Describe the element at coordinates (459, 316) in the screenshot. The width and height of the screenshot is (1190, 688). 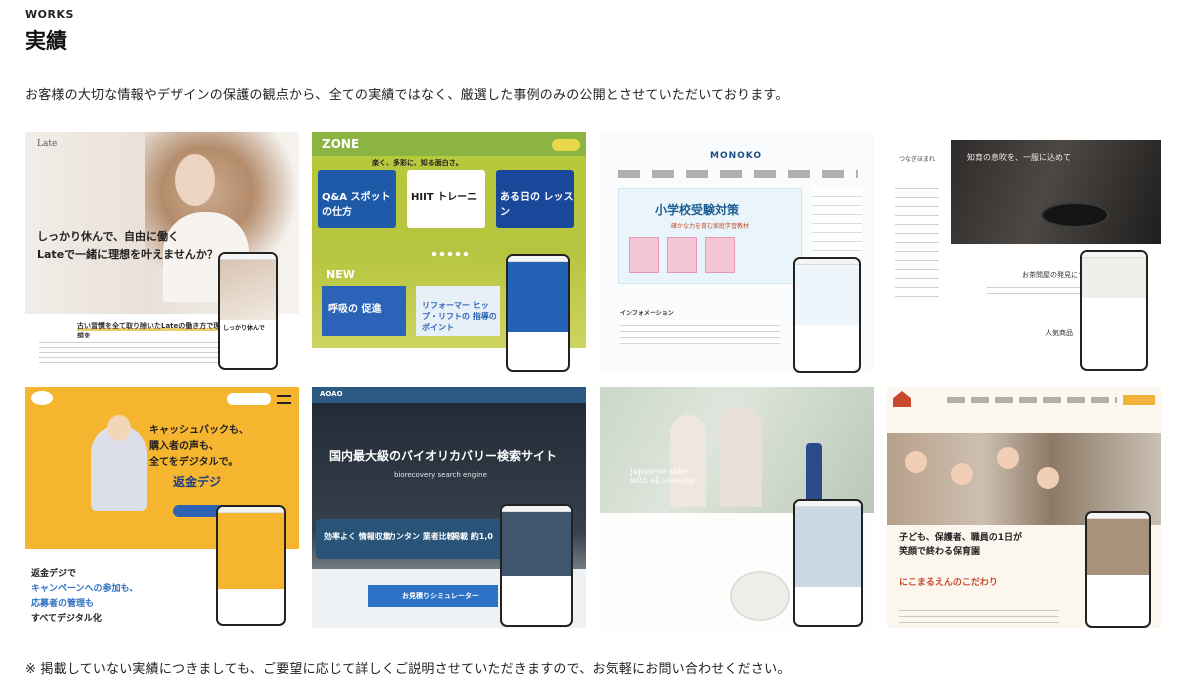
I see `tile-title: リフォーマー ヒップ・リフトの 指導のポイント` at that location.